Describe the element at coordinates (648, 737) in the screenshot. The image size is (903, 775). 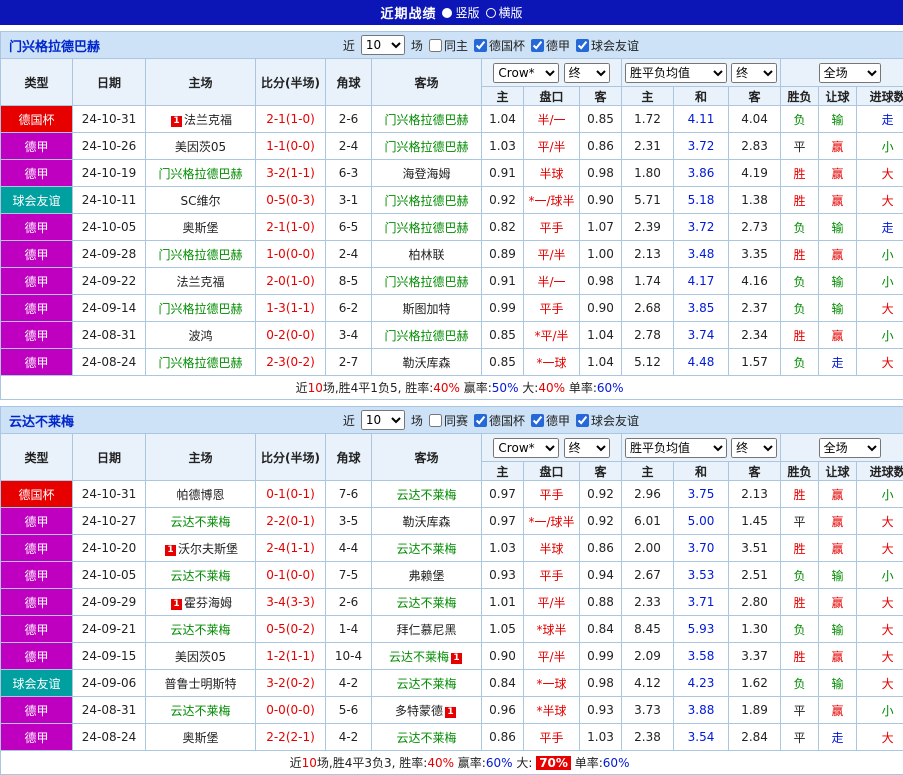
I see `match-cell: 2.38` at that location.